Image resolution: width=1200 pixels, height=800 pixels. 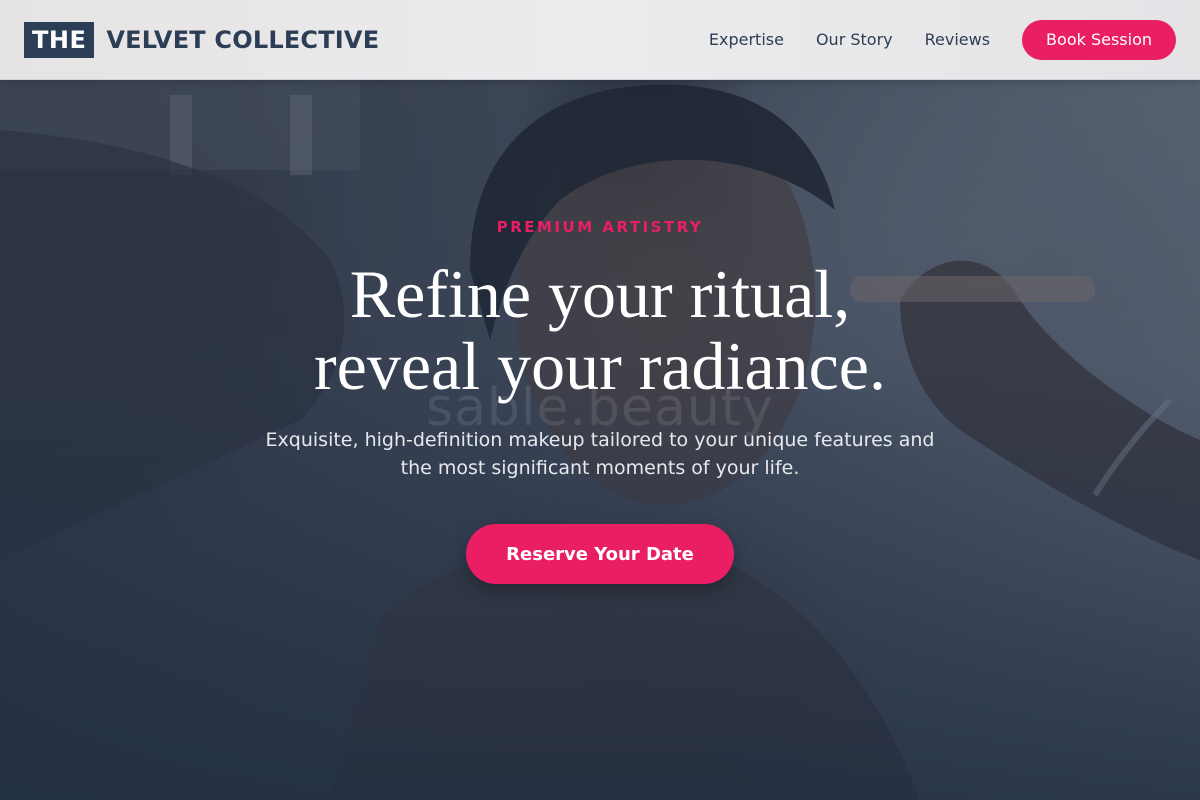 I want to click on reserve-date-button: Reserve Your Date, so click(x=600, y=554).